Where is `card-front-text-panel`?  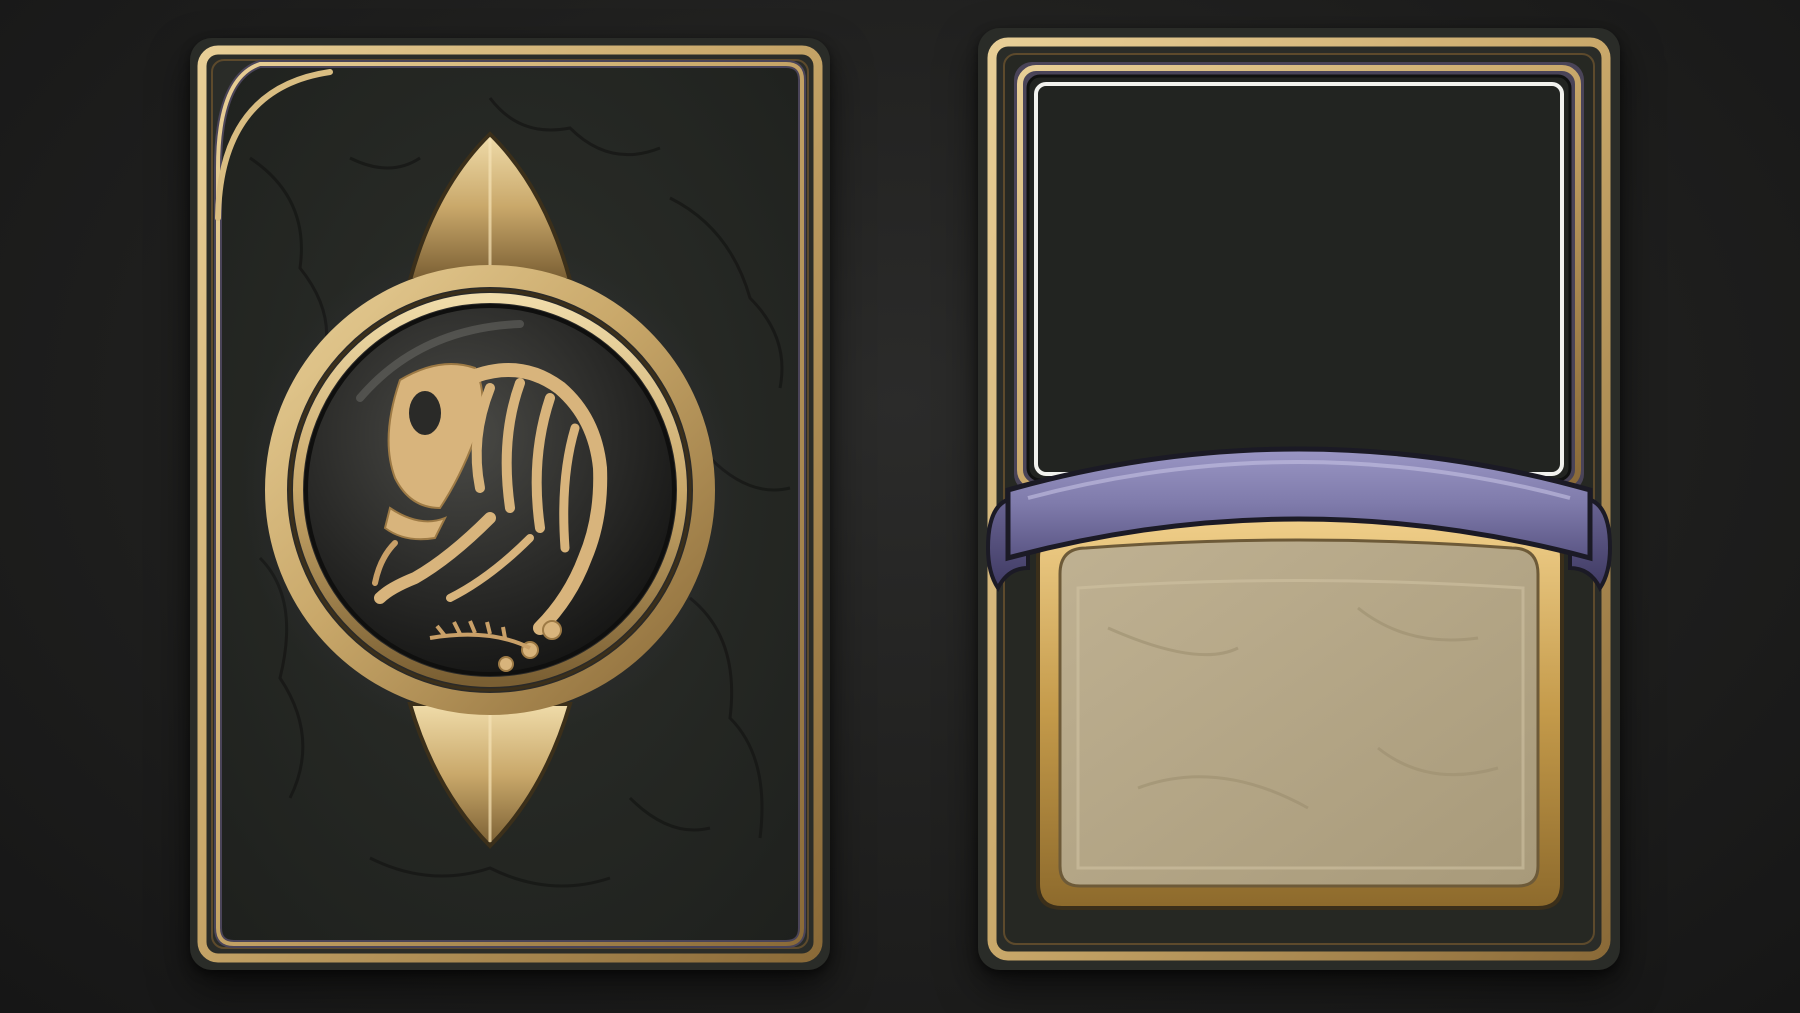 card-front-text-panel is located at coordinates (1299, 713).